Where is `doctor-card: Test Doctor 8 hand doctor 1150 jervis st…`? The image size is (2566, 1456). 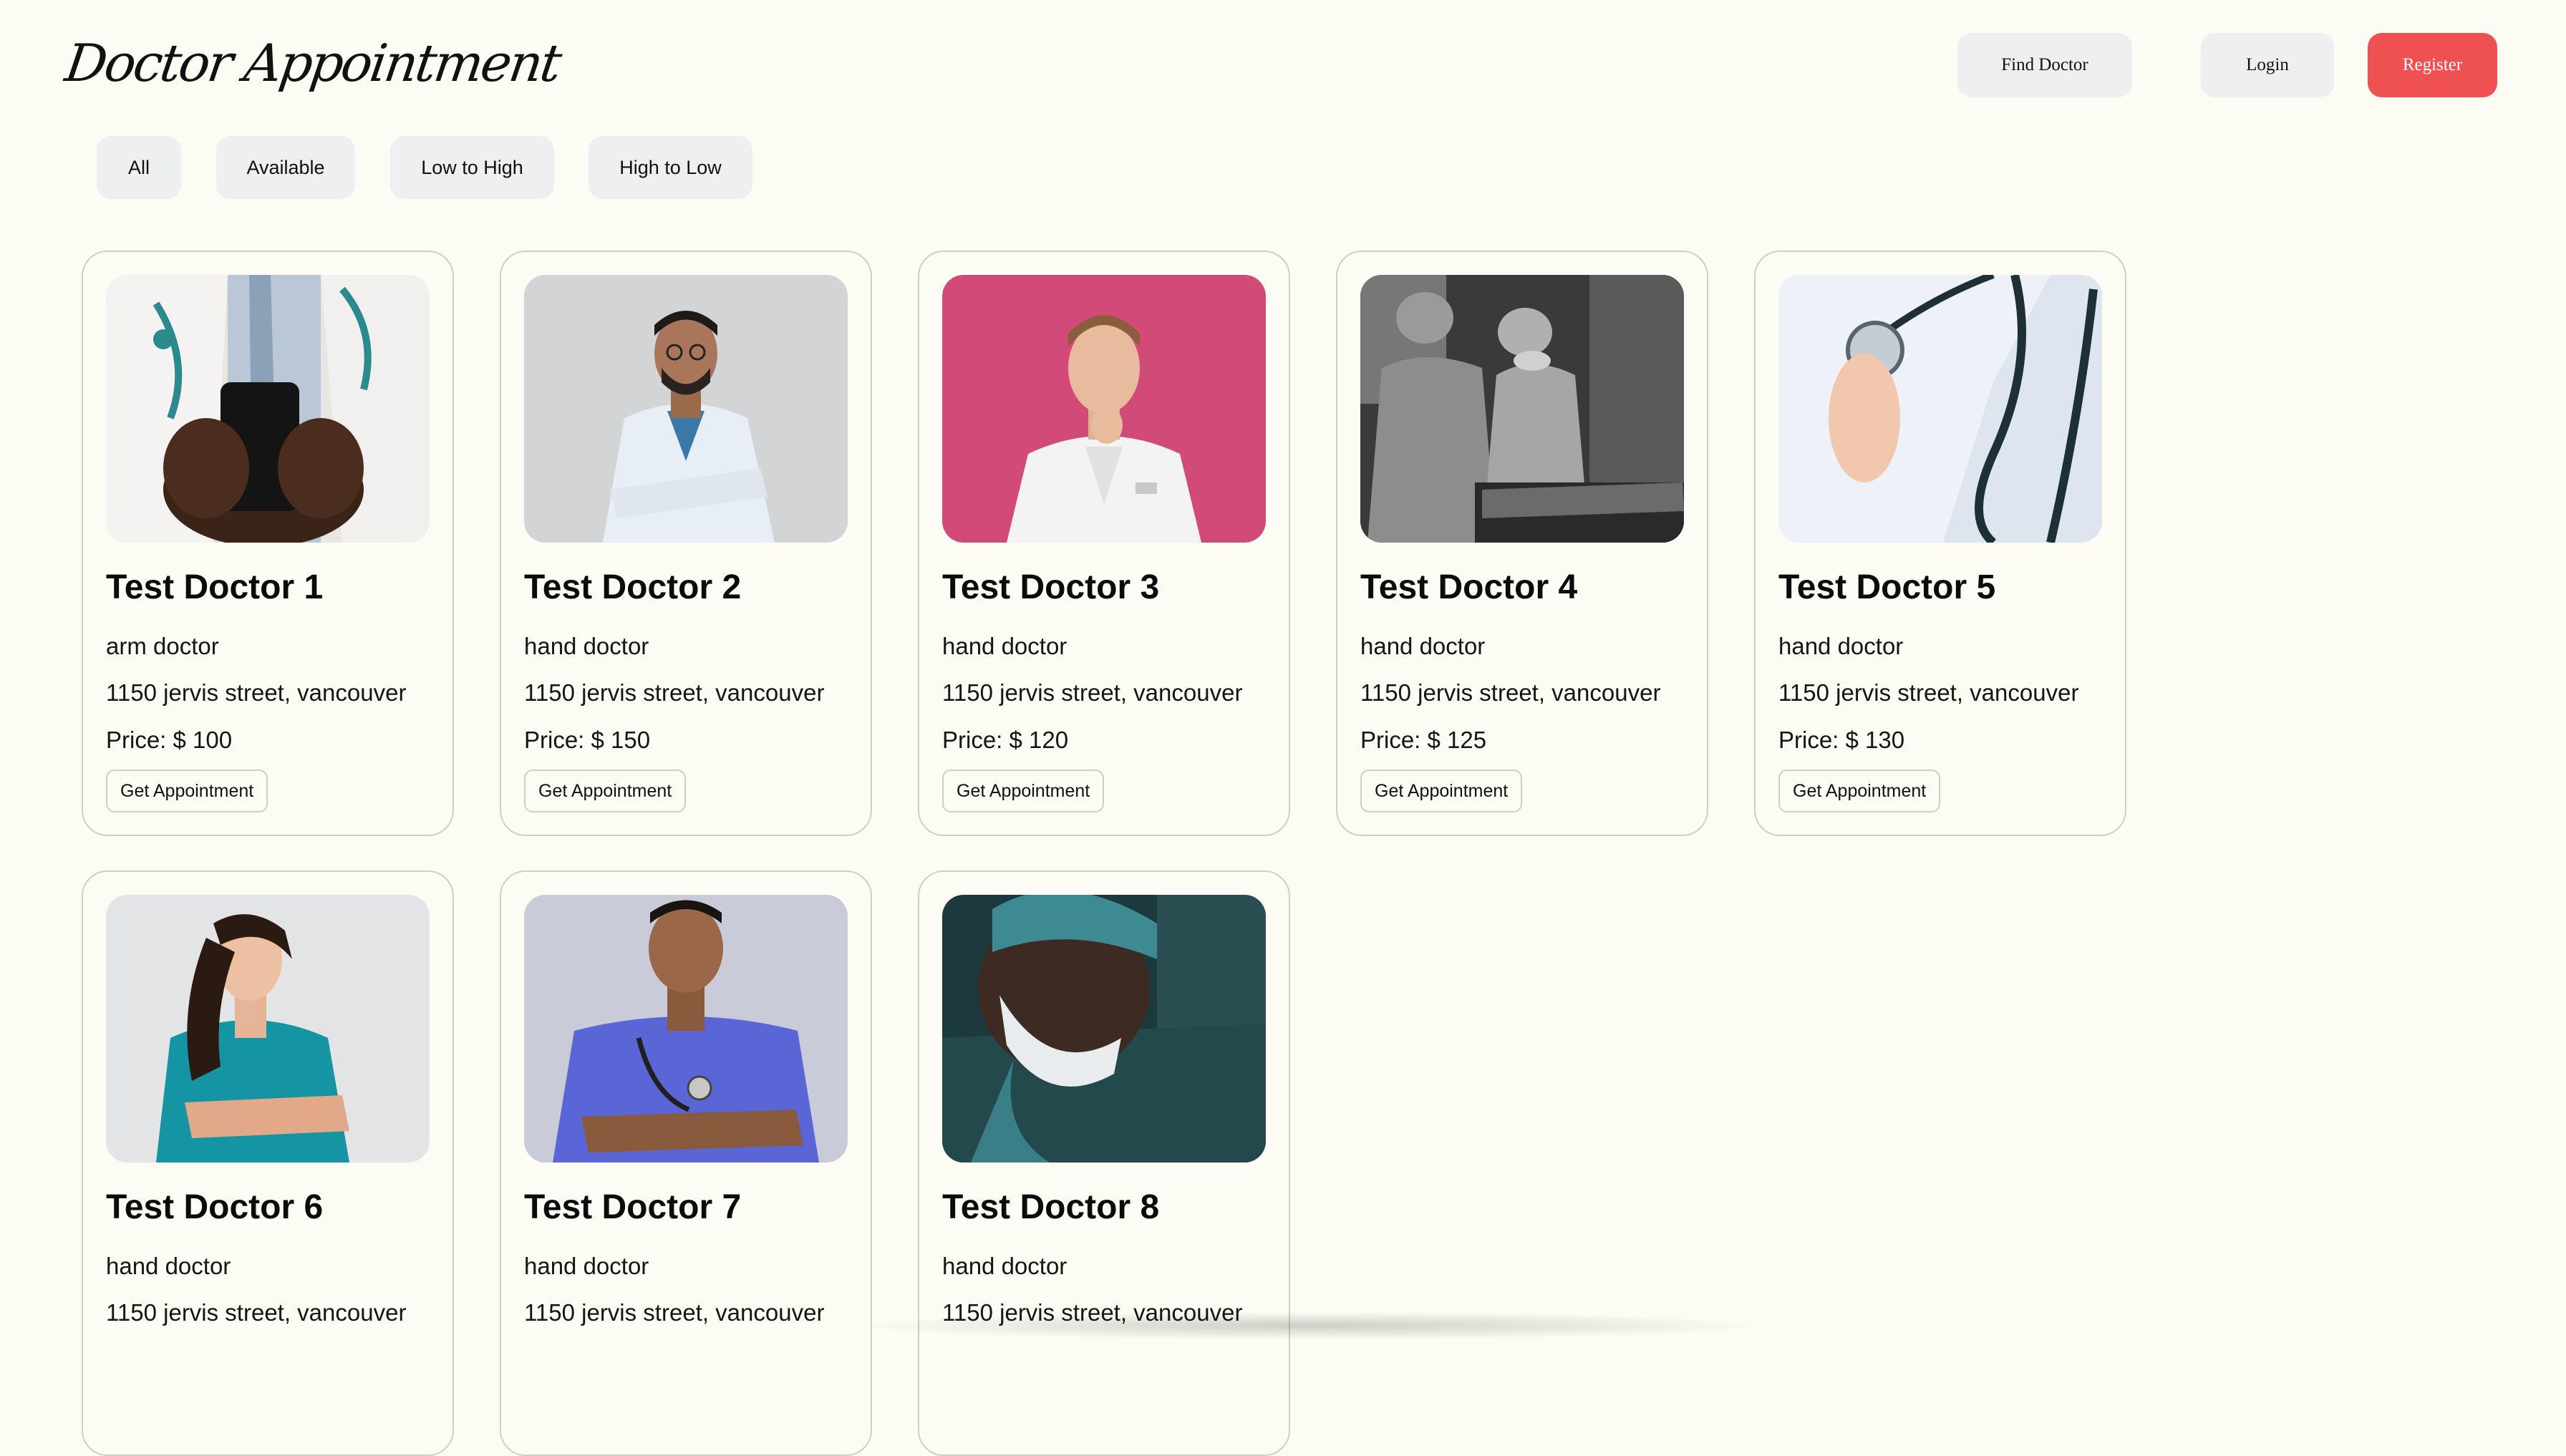
doctor-card: Test Doctor 8 hand doctor 1150 jervis st… is located at coordinates (1104, 1163).